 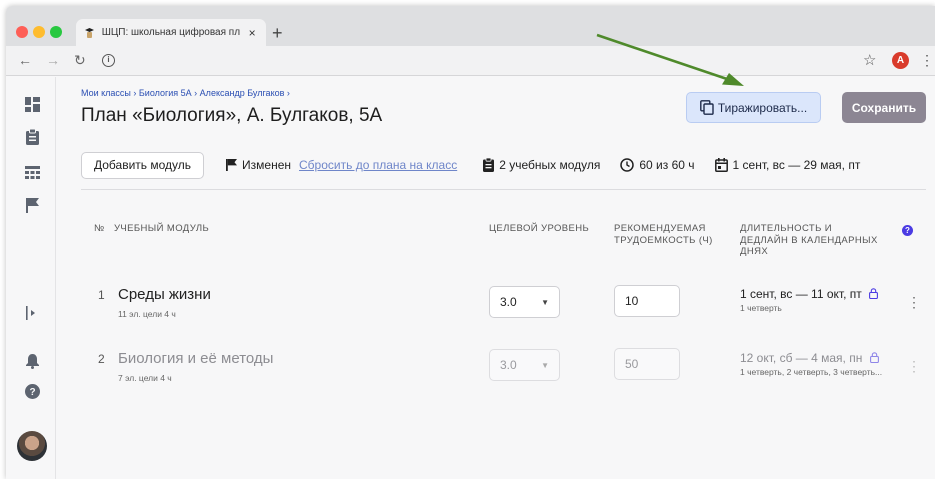 I want to click on browser-tab: ШЦП: школьная цифровая пла ×, so click(x=171, y=32).